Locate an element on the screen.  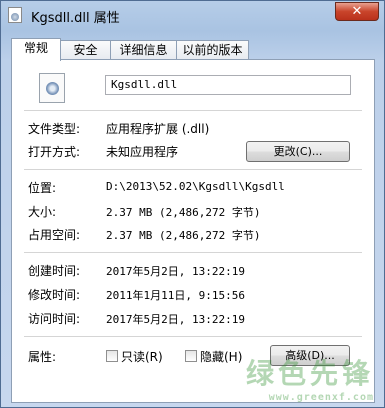
window-title: Kgsdll.dll 属性 is located at coordinates (75, 18).